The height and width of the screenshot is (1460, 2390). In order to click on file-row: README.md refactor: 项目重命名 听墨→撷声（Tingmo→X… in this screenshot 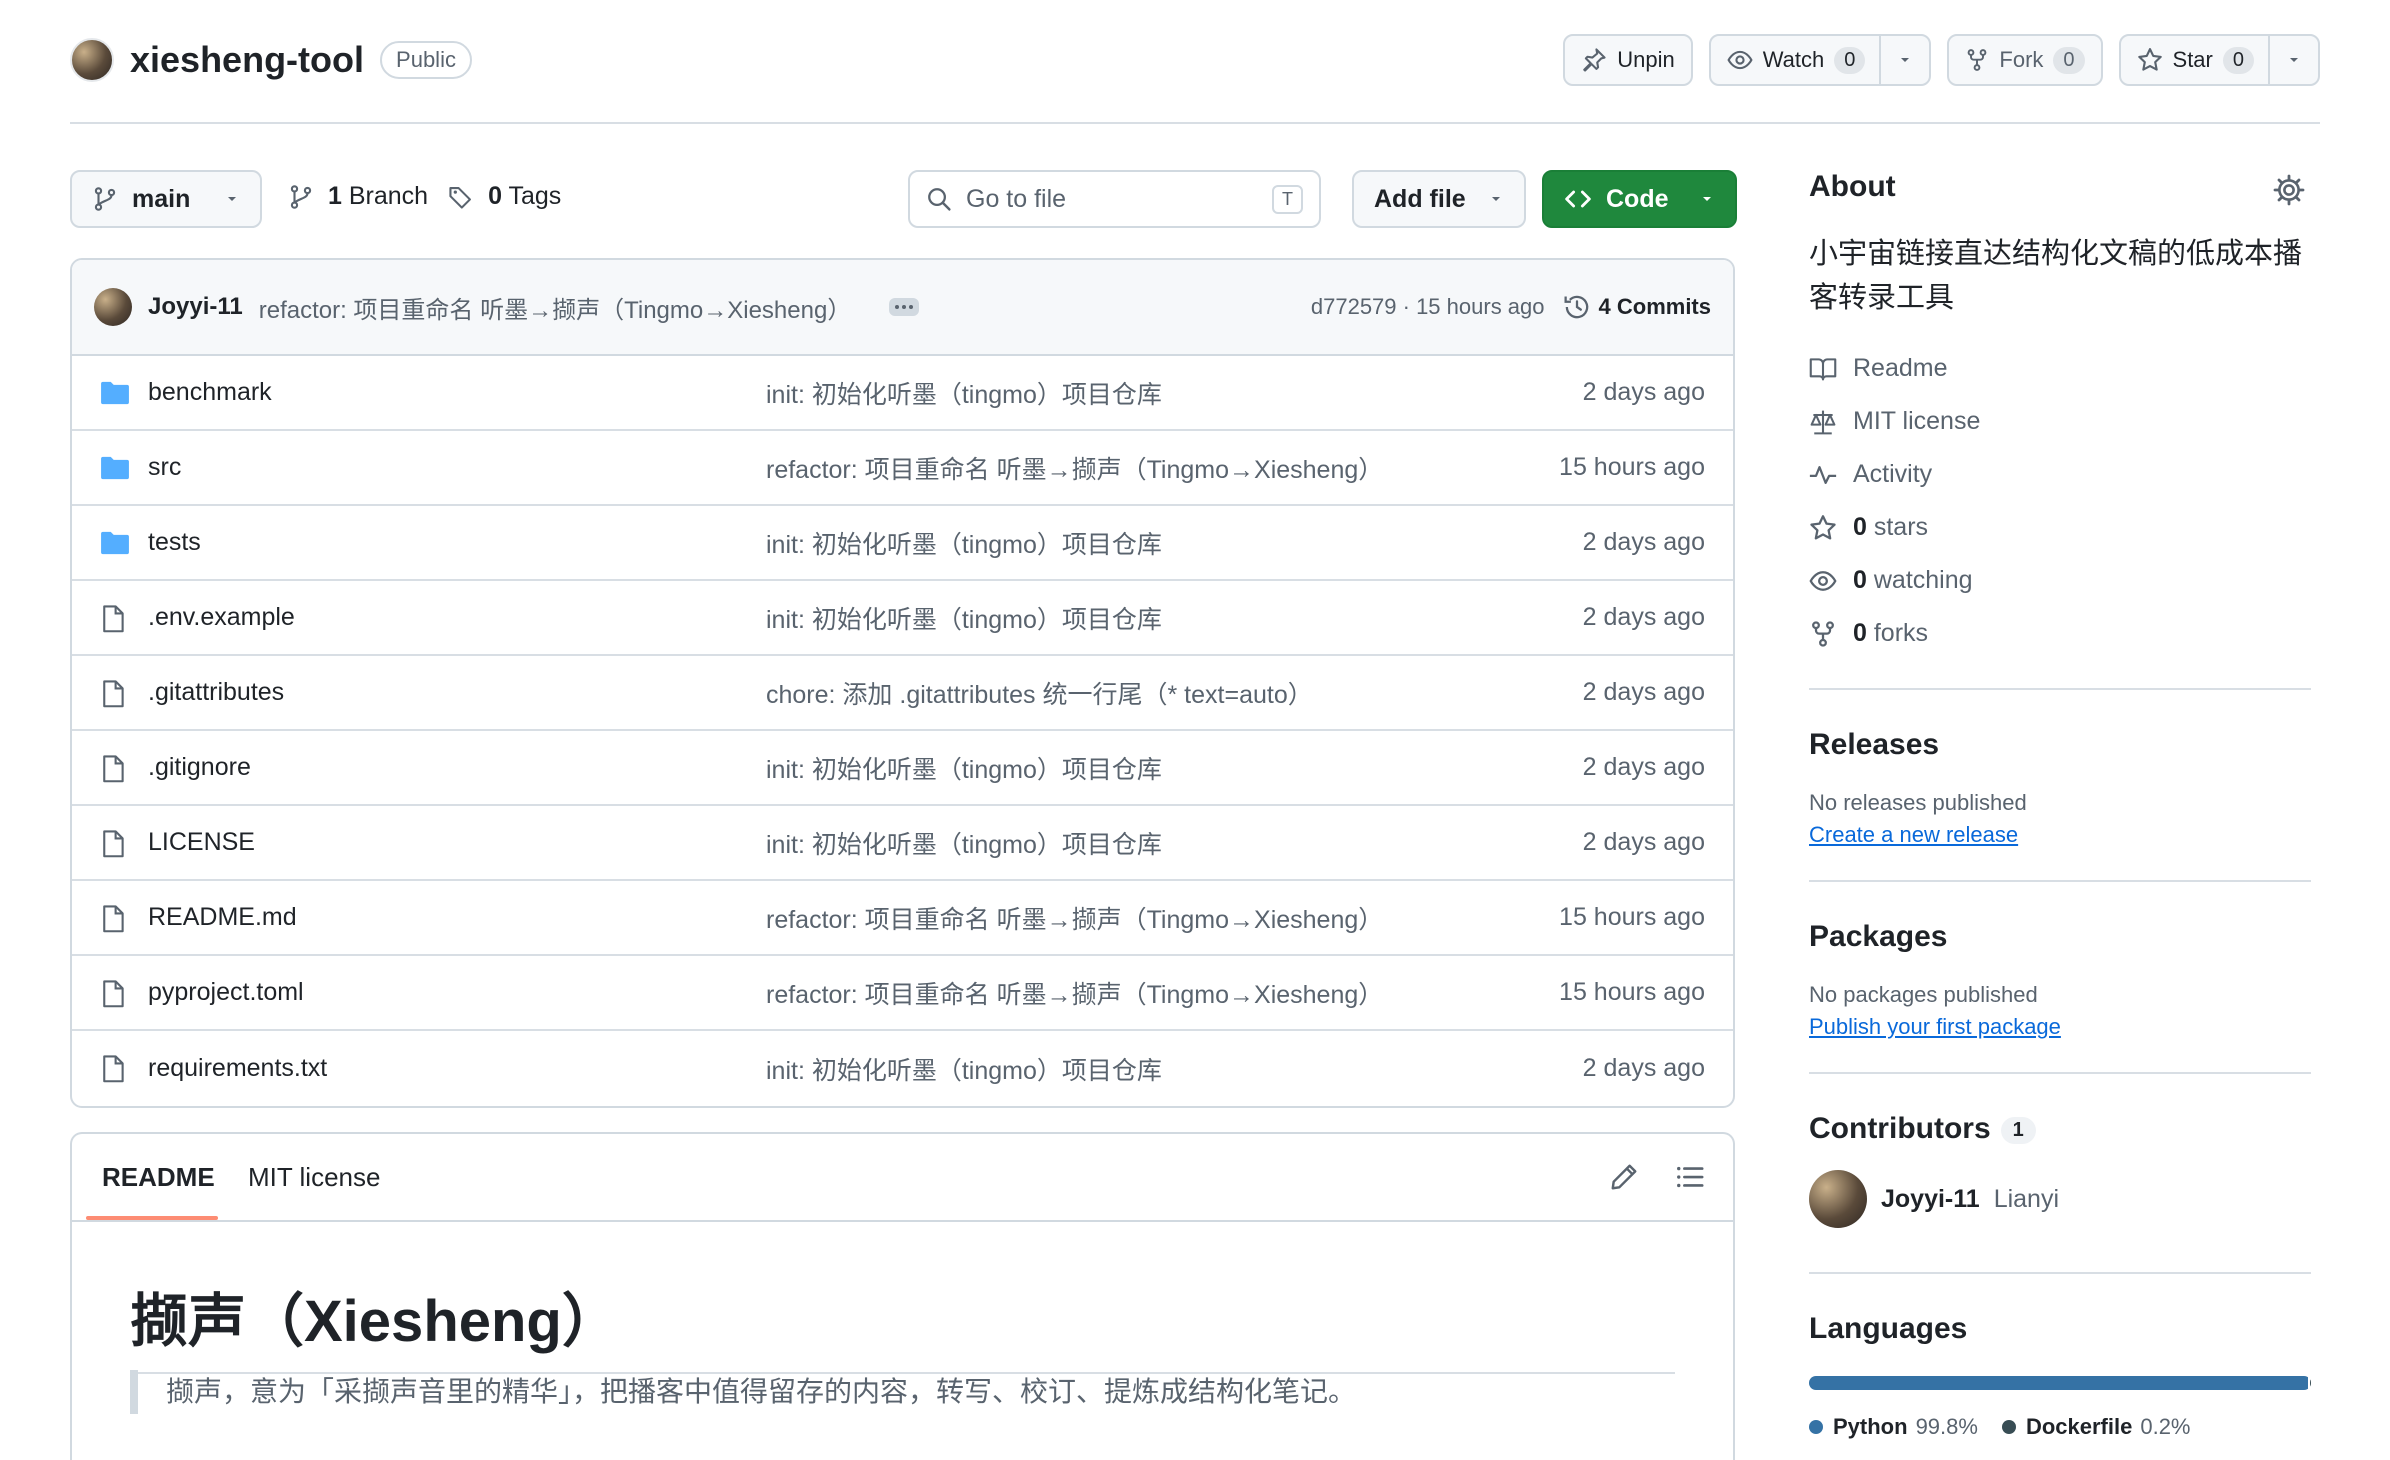, I will do `click(902, 918)`.